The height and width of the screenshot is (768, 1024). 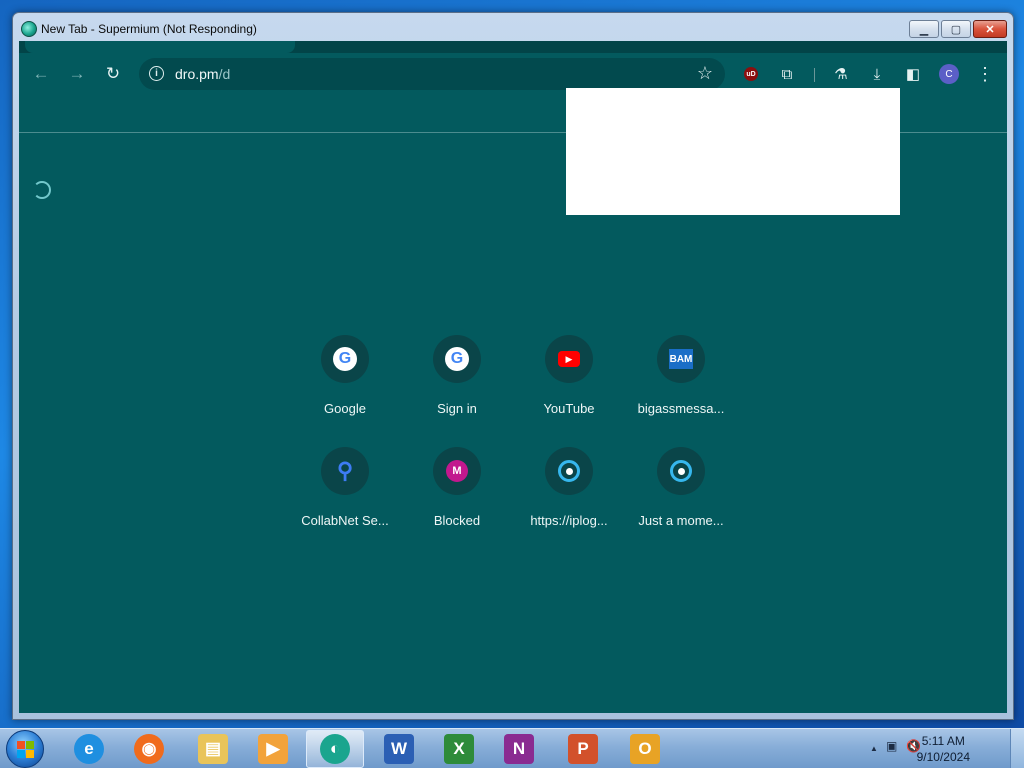 I want to click on excel-icon: X, so click(x=459, y=749).